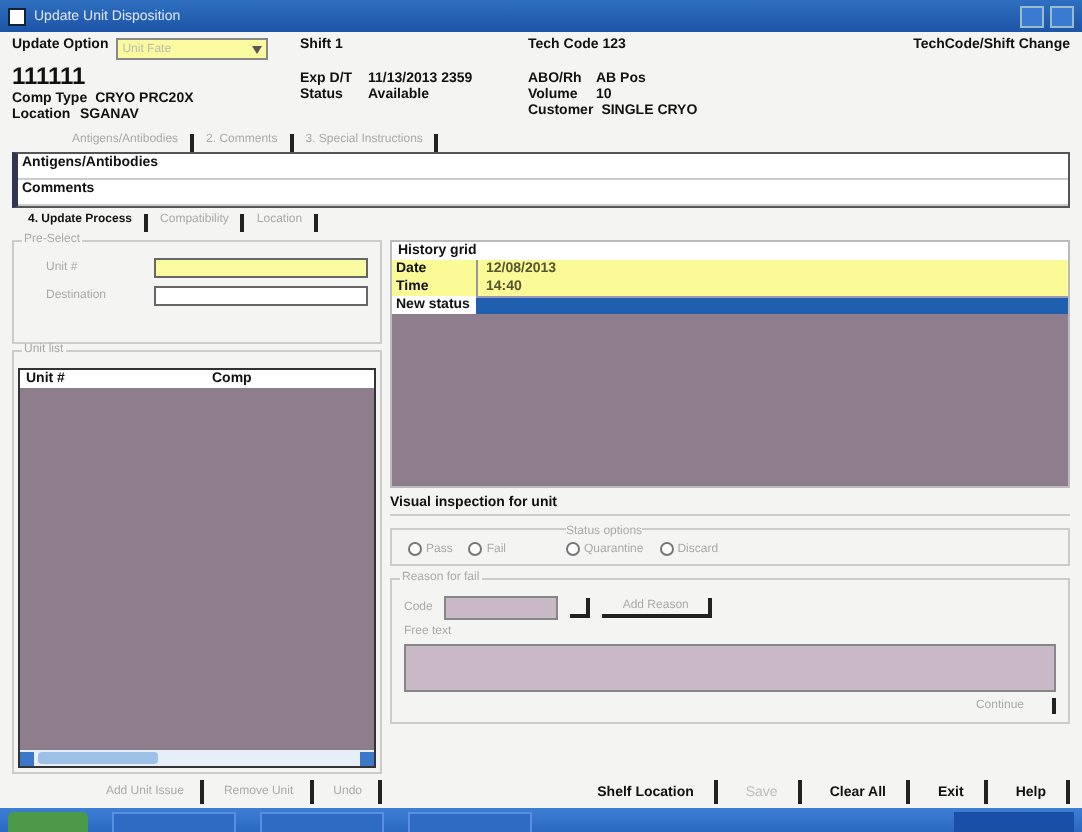 The image size is (1082, 832). What do you see at coordinates (1062, 16) in the screenshot?
I see `close-button` at bounding box center [1062, 16].